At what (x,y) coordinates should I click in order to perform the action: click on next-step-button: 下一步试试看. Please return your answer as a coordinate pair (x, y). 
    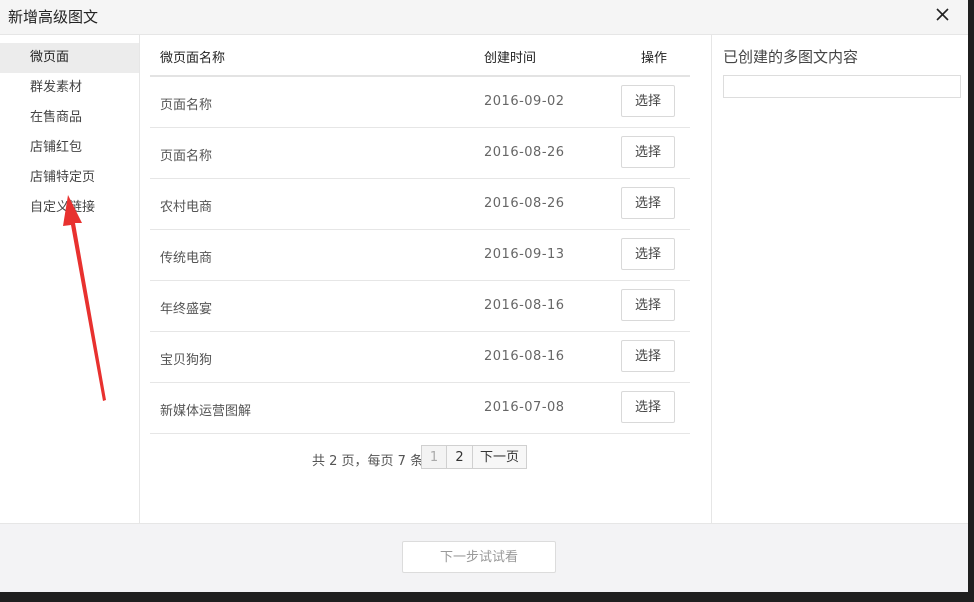
    Looking at the image, I should click on (479, 557).